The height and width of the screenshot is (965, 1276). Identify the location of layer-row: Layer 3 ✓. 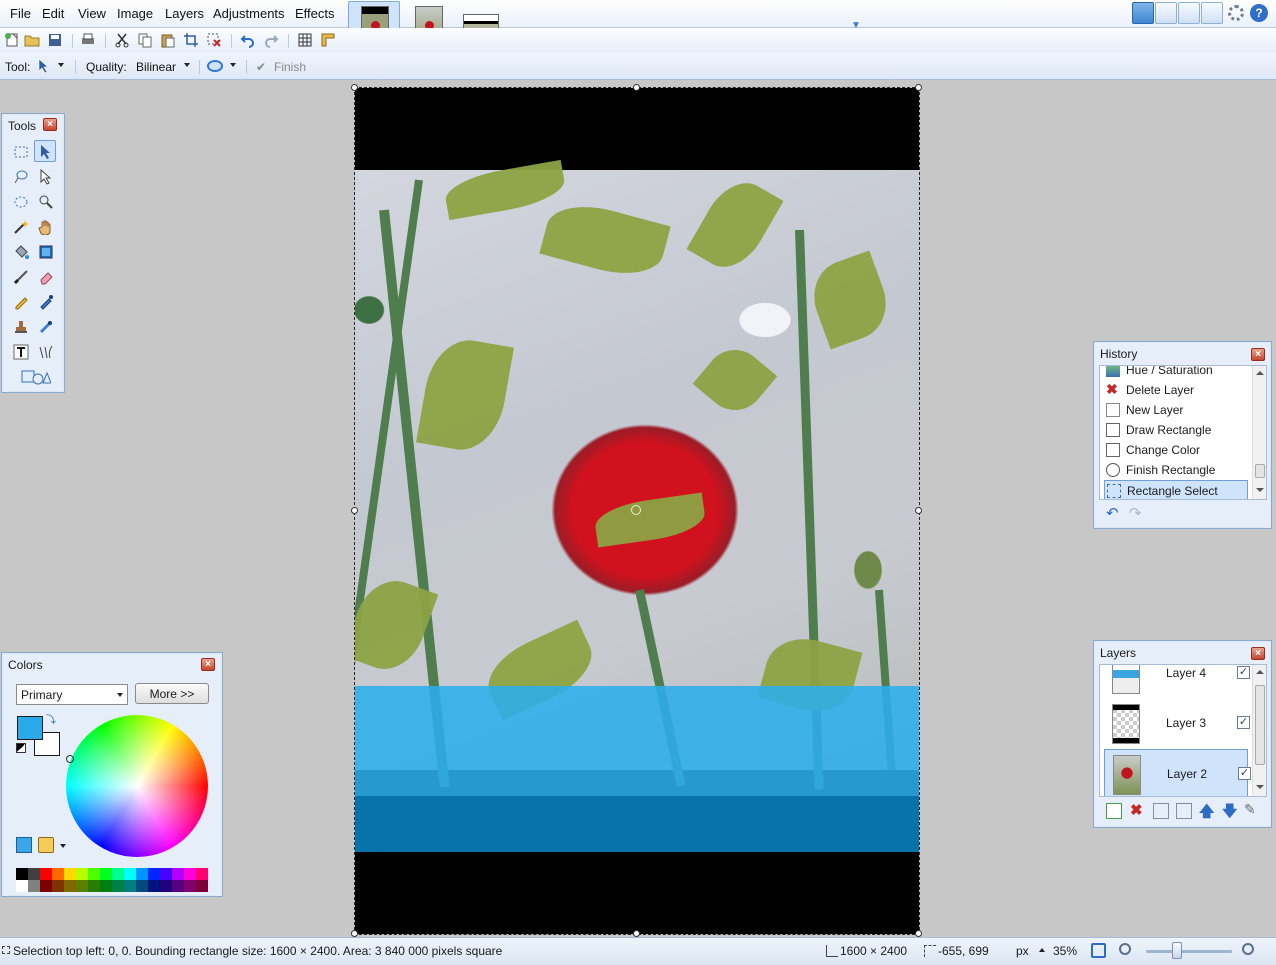
(1177, 724).